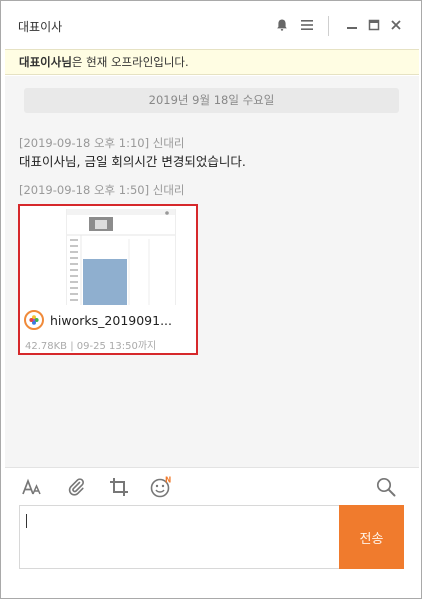 The width and height of the screenshot is (422, 599). What do you see at coordinates (102, 190) in the screenshot?
I see `message-meta: [2019-09-18 오후 1:50] 신대리` at bounding box center [102, 190].